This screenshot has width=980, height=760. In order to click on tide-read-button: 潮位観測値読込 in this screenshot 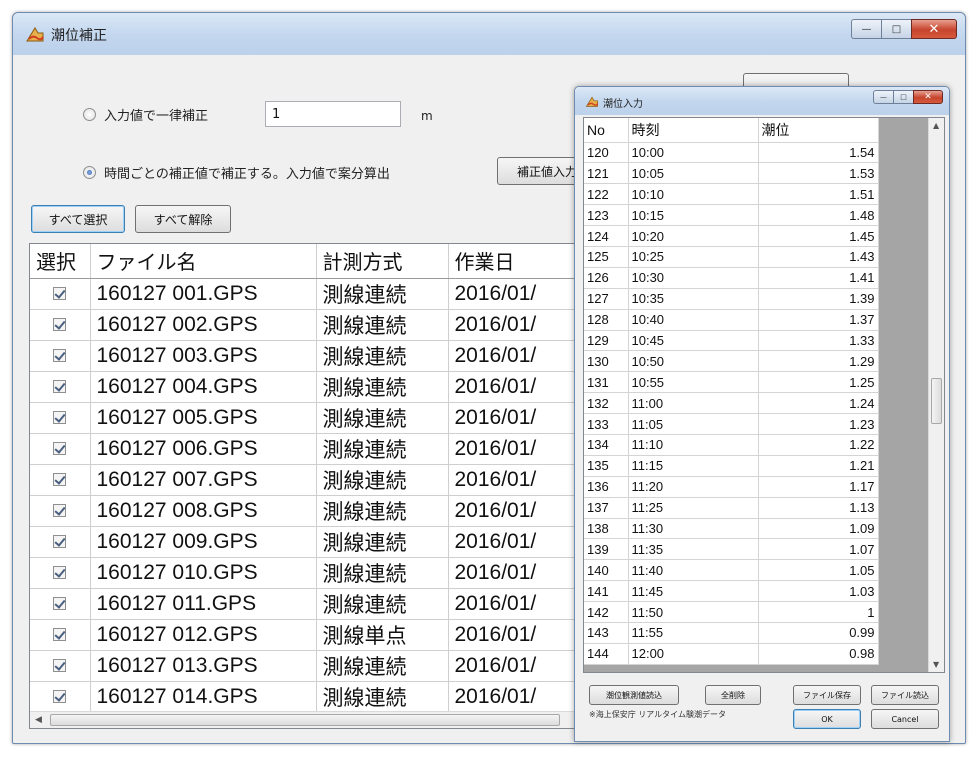, I will do `click(634, 695)`.